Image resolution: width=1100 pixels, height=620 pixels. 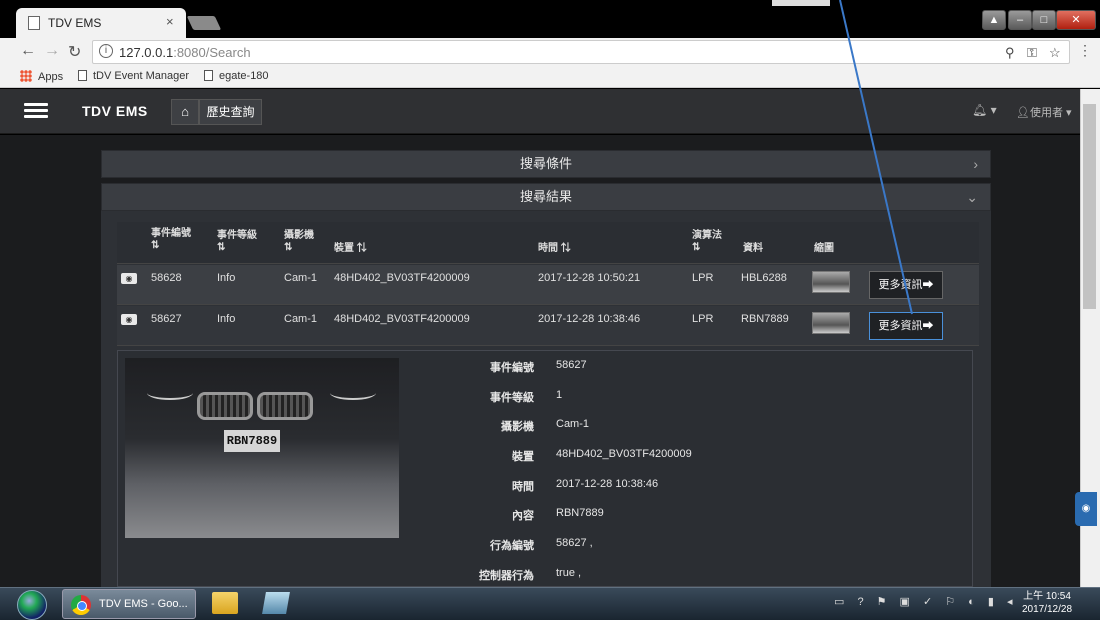 I want to click on forward-arrow-icon: →, so click(x=52, y=51).